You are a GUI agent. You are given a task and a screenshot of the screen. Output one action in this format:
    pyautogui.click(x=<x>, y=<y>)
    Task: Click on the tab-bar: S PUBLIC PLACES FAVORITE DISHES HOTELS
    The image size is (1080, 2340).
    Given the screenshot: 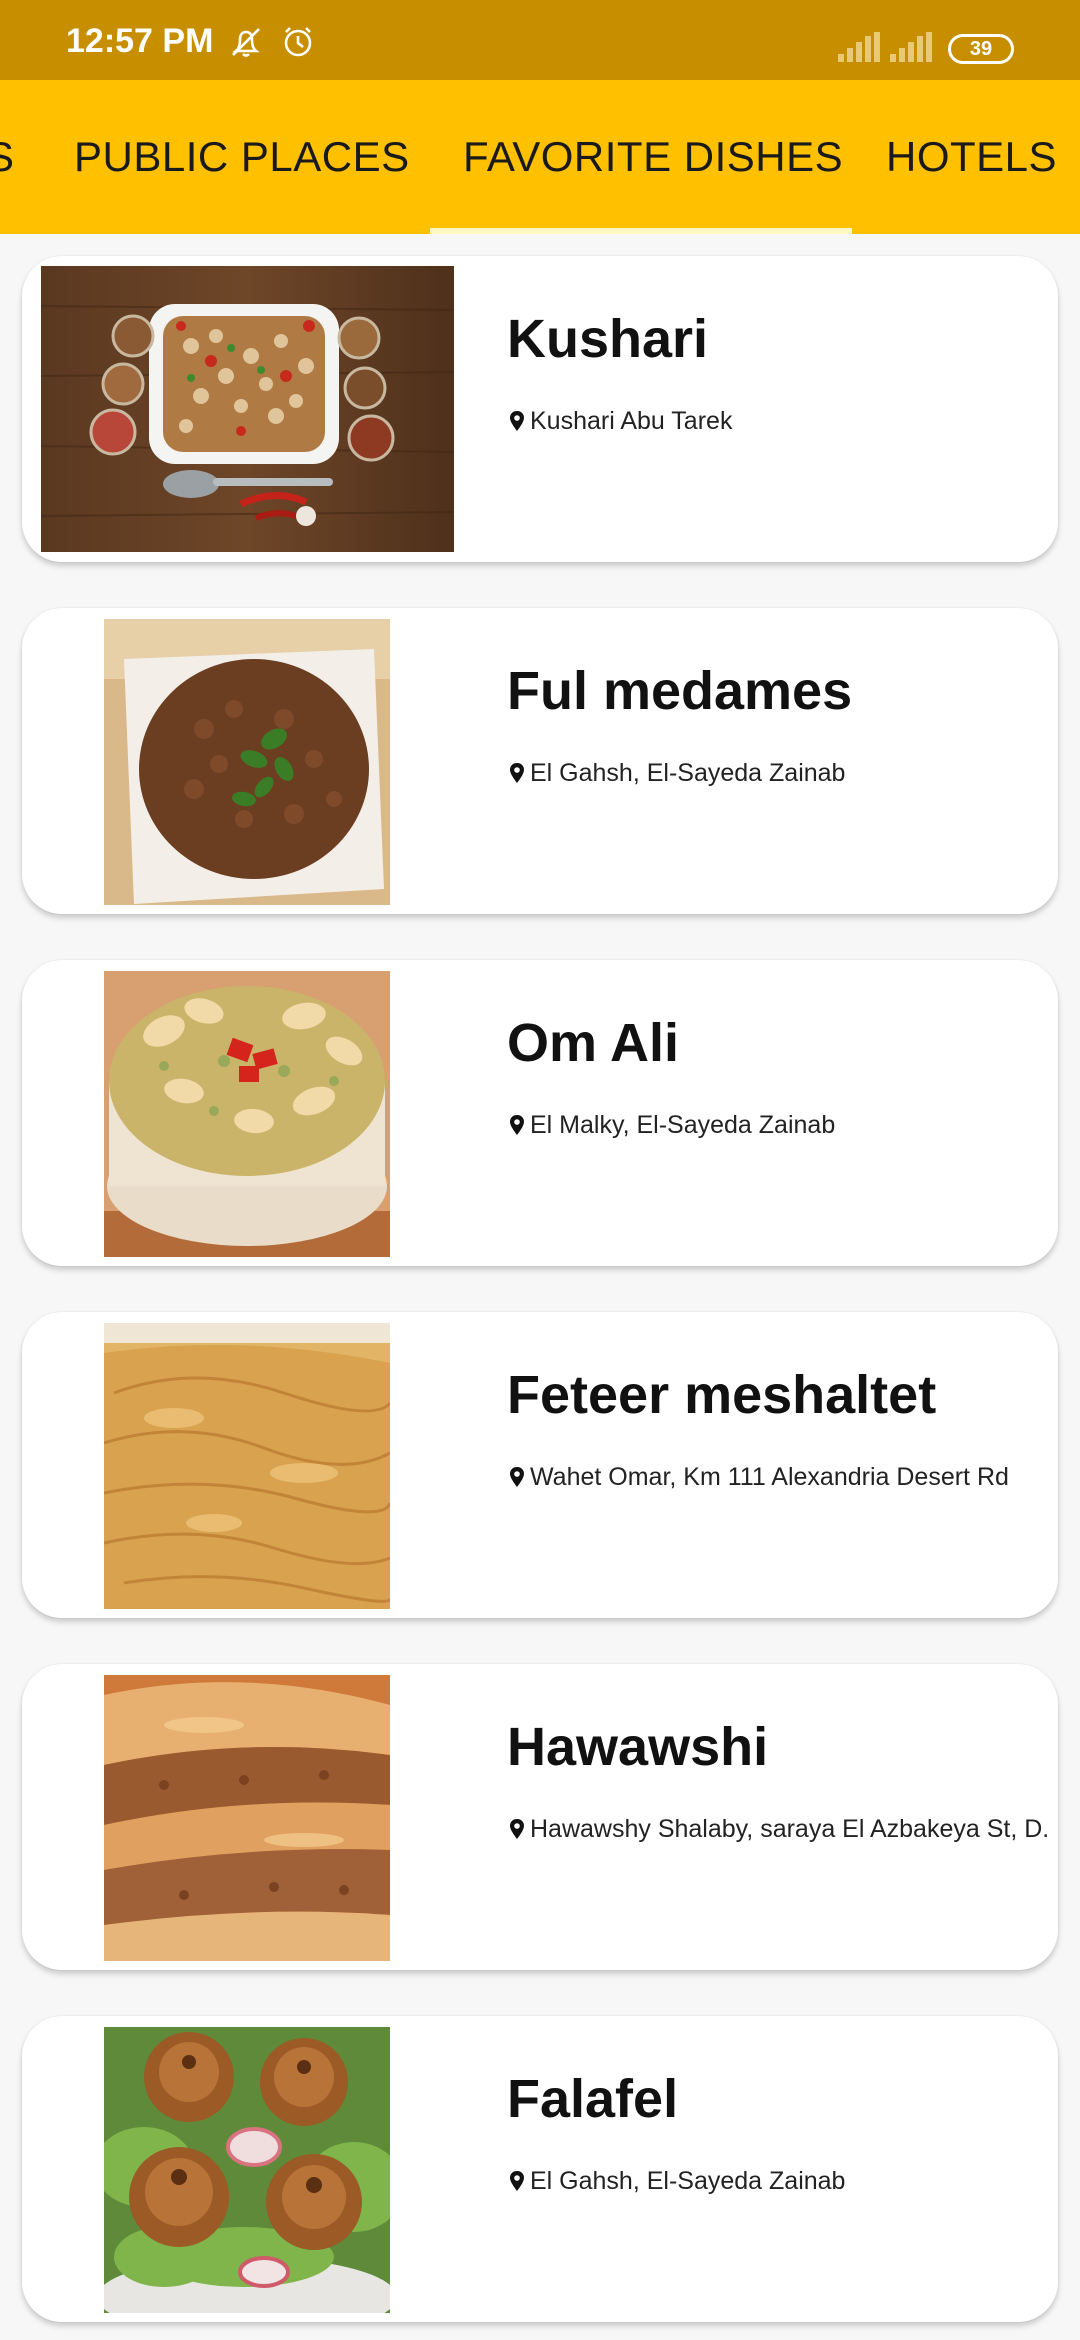 What is the action you would take?
    pyautogui.click(x=540, y=157)
    